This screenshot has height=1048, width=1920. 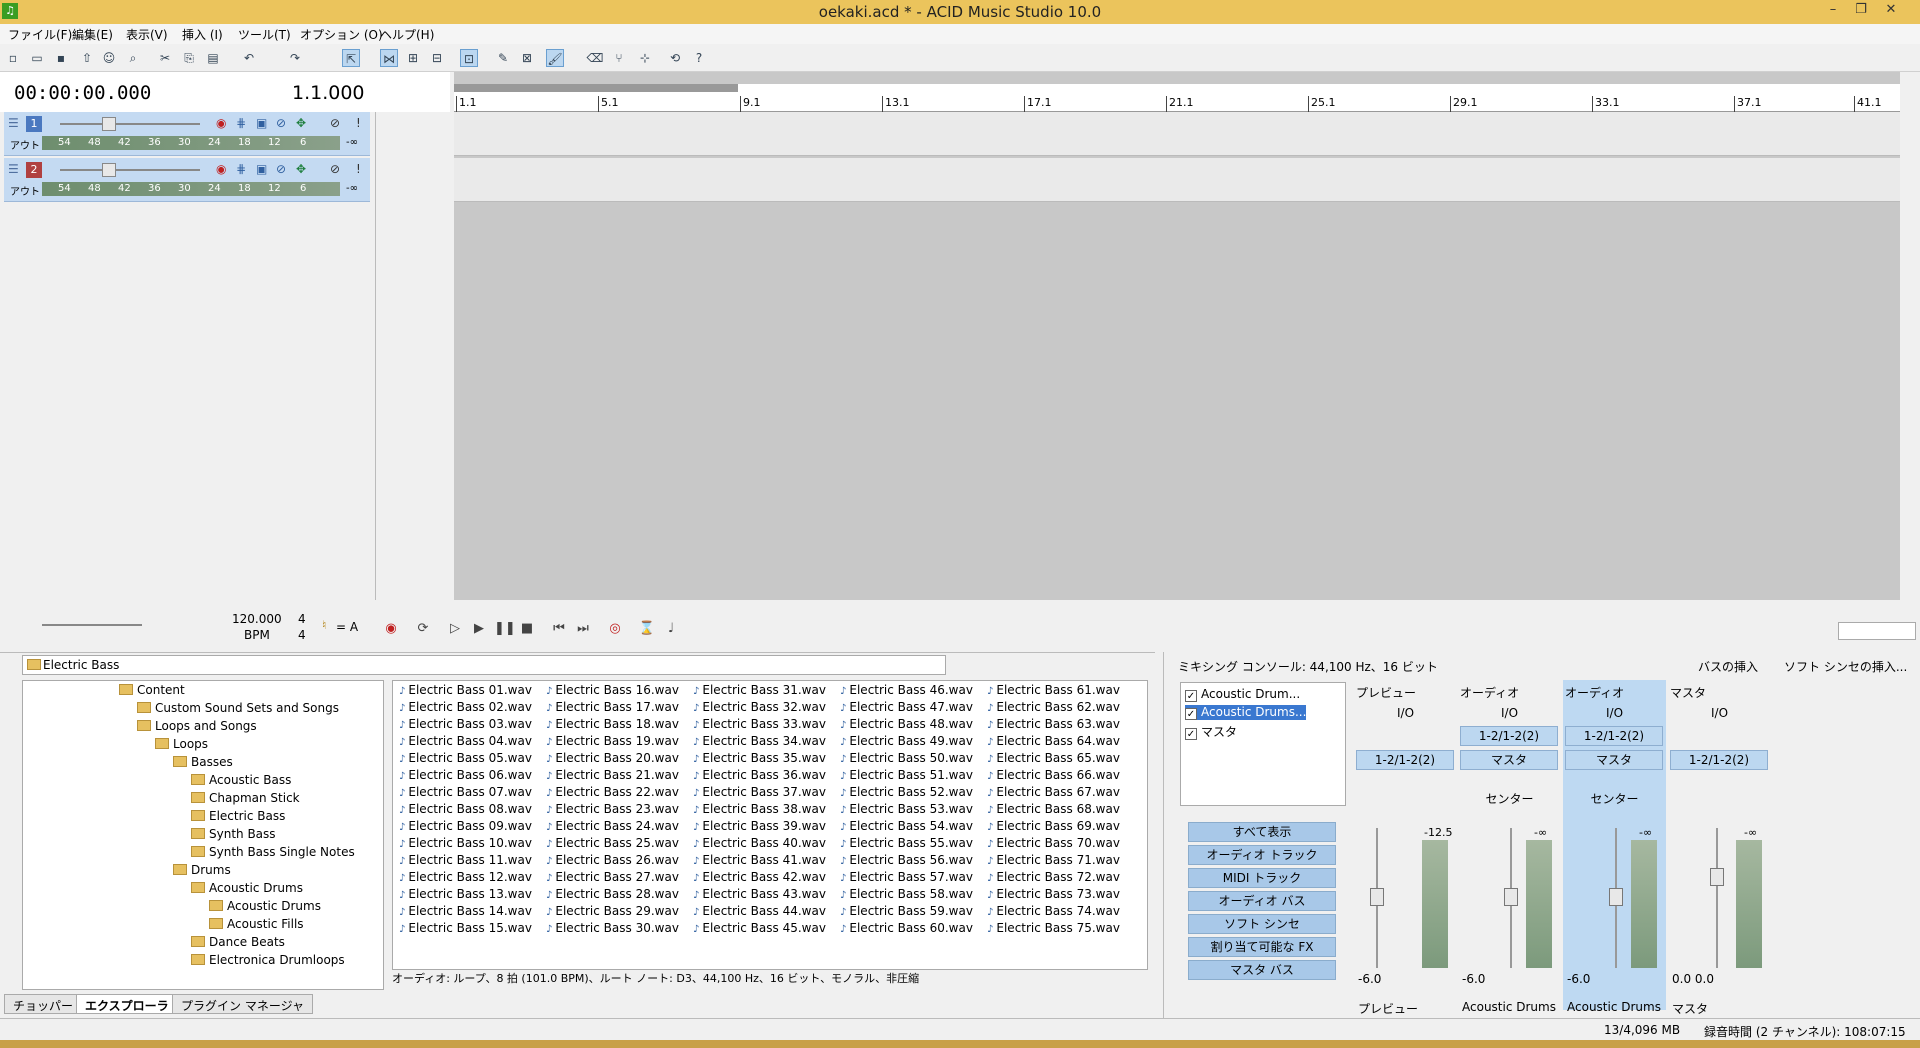 What do you see at coordinates (906, 928) in the screenshot?
I see `file-item: Electric Bass 60.wav` at bounding box center [906, 928].